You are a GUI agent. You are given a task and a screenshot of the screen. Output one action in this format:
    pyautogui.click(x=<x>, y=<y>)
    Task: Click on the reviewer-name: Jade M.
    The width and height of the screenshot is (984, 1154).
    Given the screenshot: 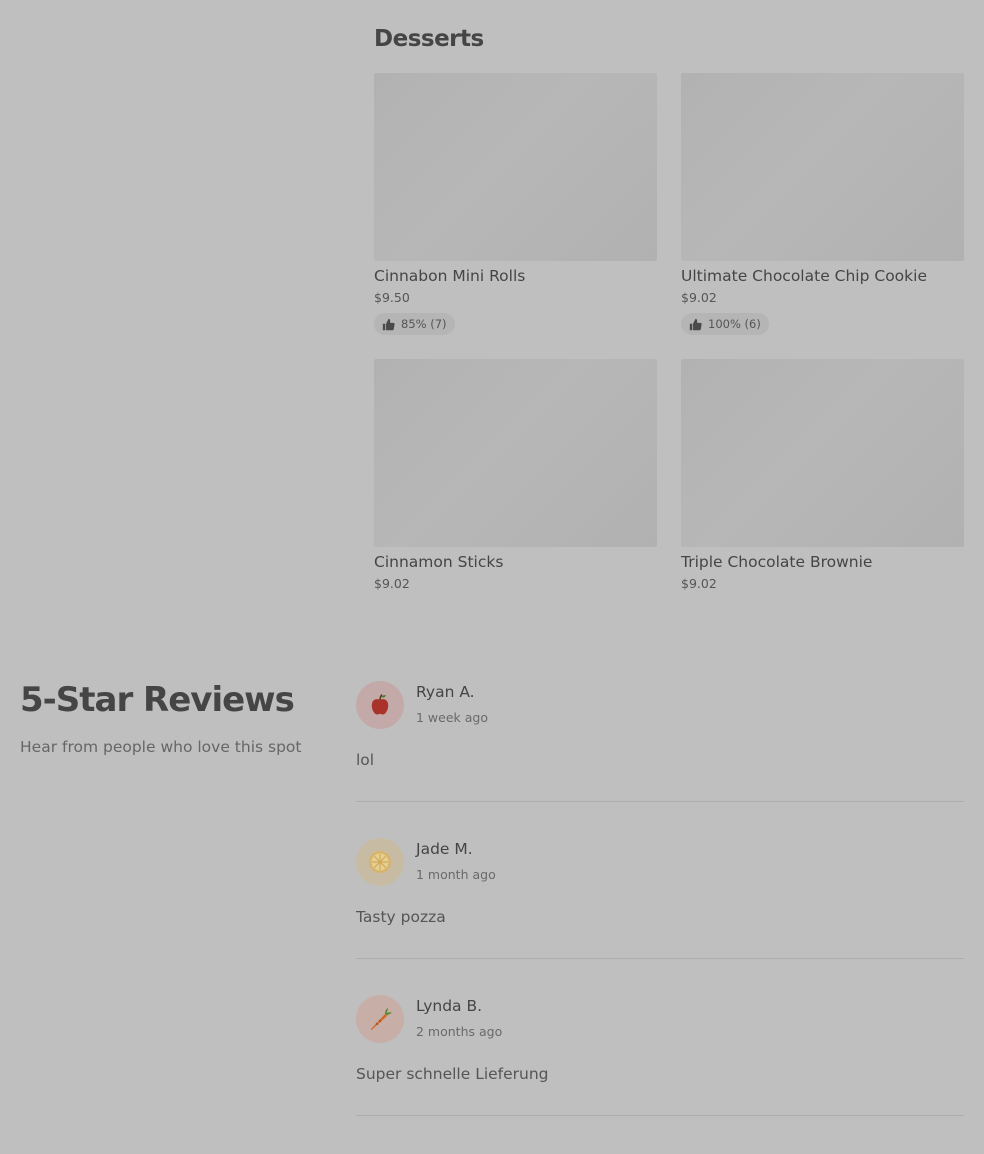 What is the action you would take?
    pyautogui.click(x=444, y=849)
    